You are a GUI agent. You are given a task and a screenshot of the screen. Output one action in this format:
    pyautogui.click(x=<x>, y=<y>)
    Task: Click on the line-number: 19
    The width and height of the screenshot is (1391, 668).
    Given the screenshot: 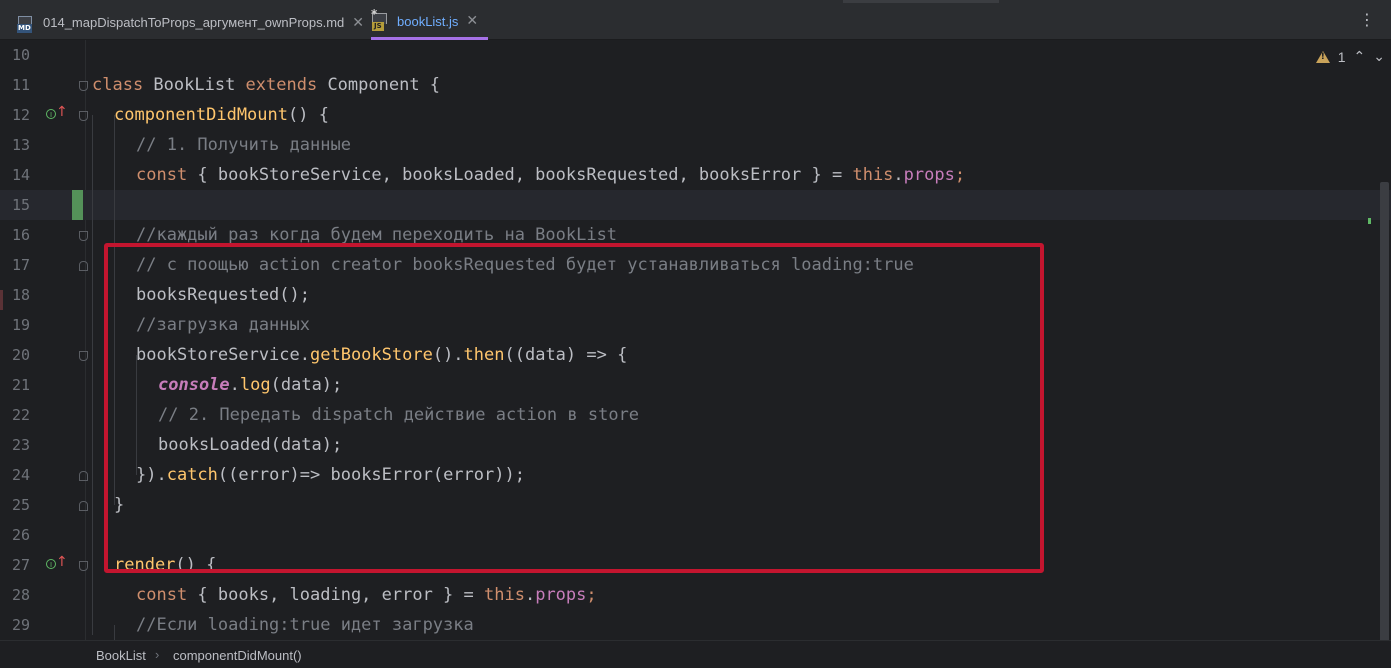 What is the action you would take?
    pyautogui.click(x=21, y=325)
    